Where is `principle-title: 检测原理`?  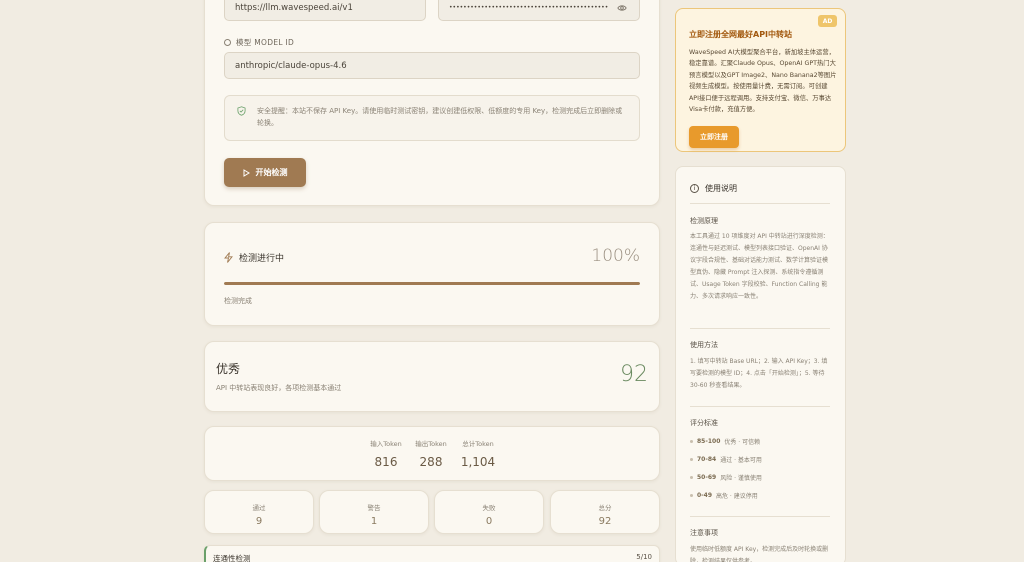 principle-title: 检测原理 is located at coordinates (704, 221).